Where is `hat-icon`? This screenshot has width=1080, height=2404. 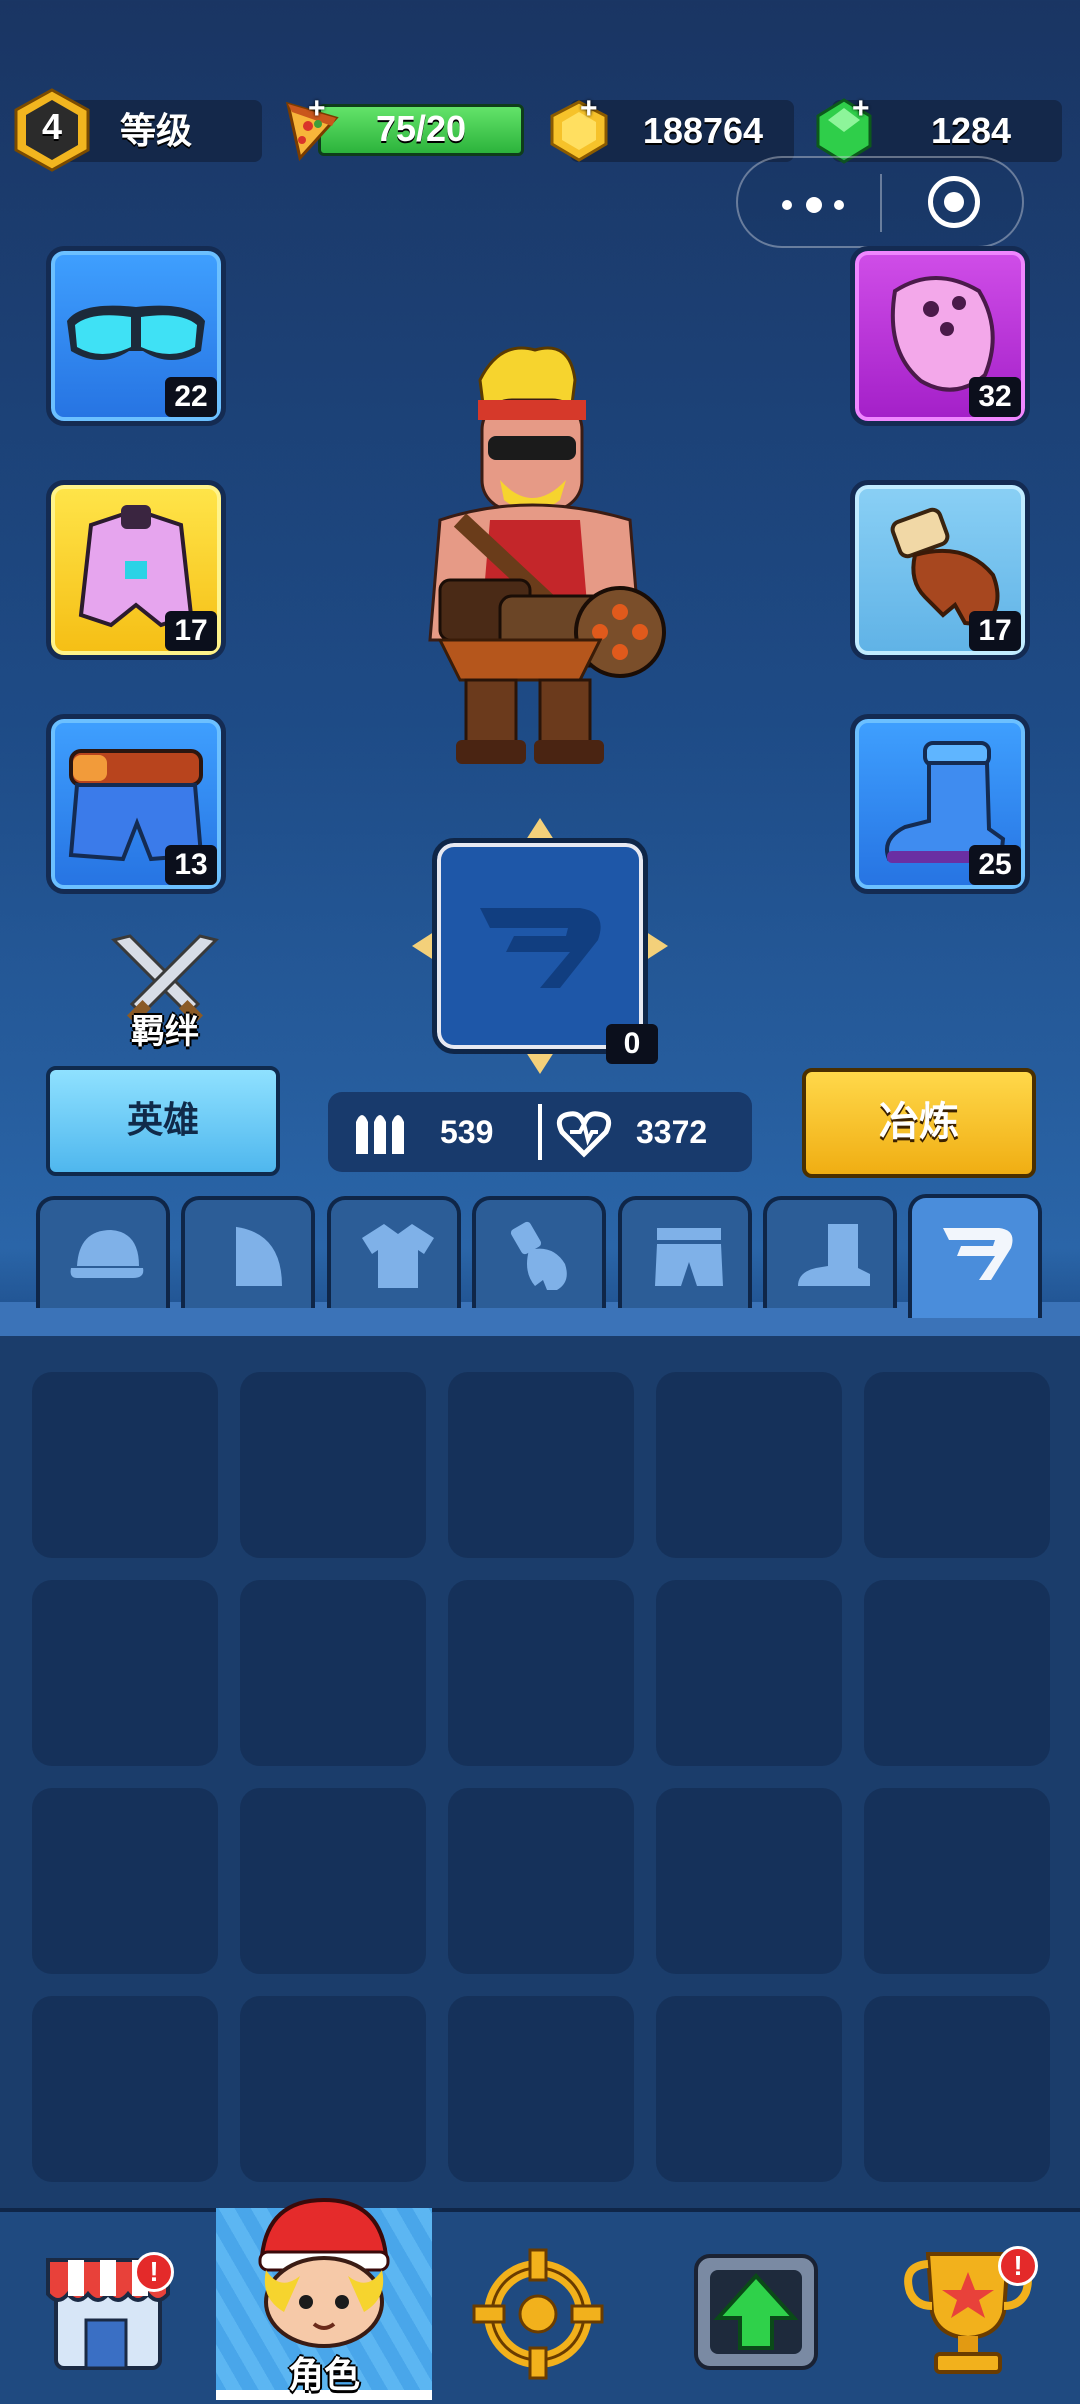
hat-icon is located at coordinates (107, 1254).